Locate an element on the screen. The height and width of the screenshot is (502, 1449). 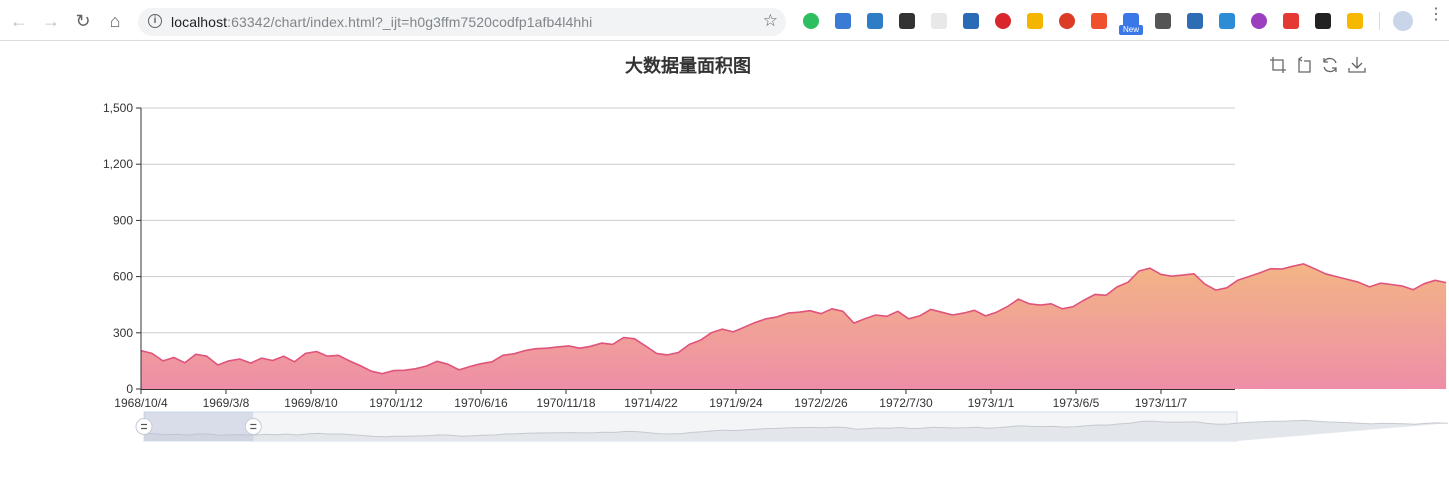
y-tick-label: 1,200 is located at coordinates (118, 164).